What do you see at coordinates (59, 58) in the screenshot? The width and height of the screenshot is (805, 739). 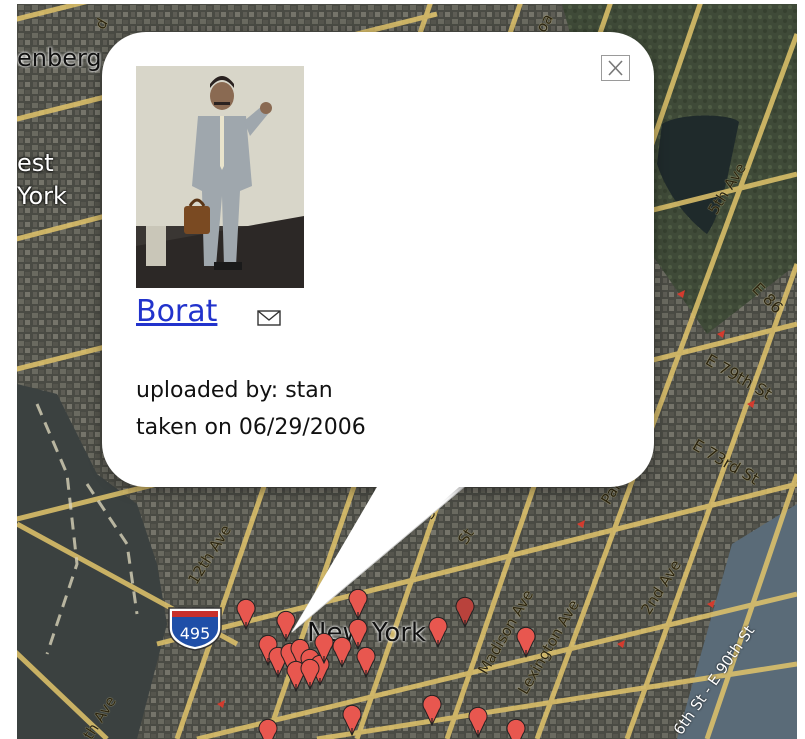 I see `place-label-enberg: enberg` at bounding box center [59, 58].